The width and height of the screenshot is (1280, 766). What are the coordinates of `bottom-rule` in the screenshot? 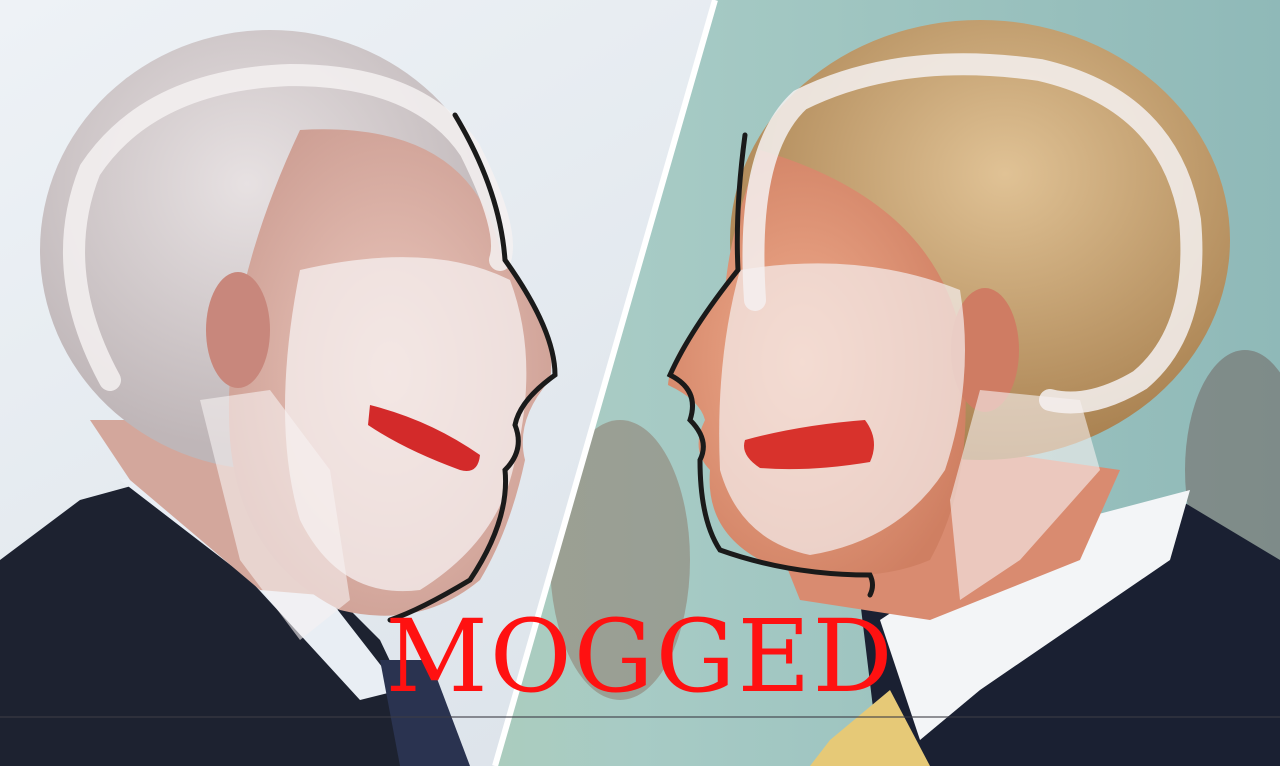 It's located at (640, 717).